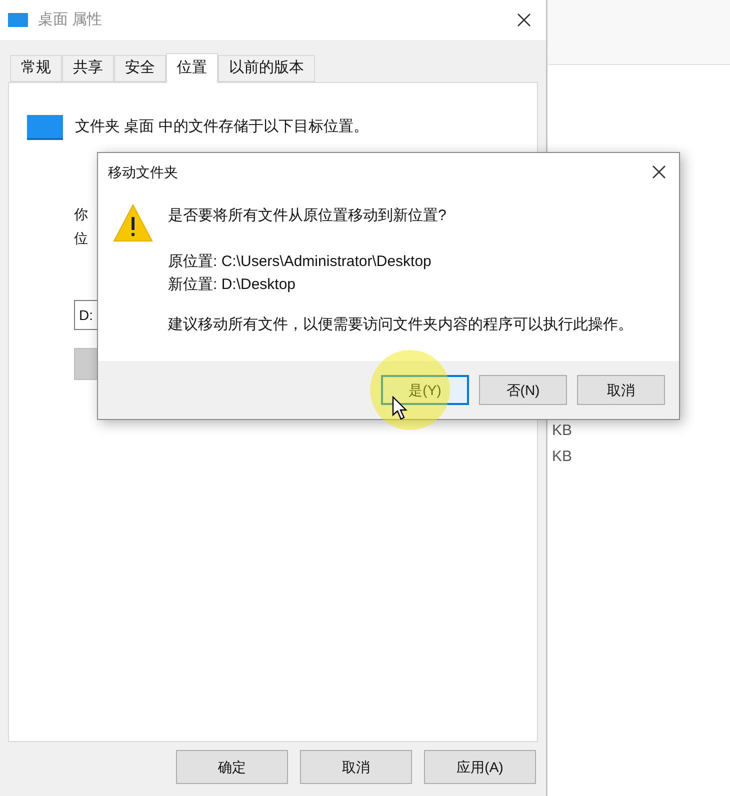 The width and height of the screenshot is (730, 796). What do you see at coordinates (232, 767) in the screenshot?
I see `dialog-button: 确定` at bounding box center [232, 767].